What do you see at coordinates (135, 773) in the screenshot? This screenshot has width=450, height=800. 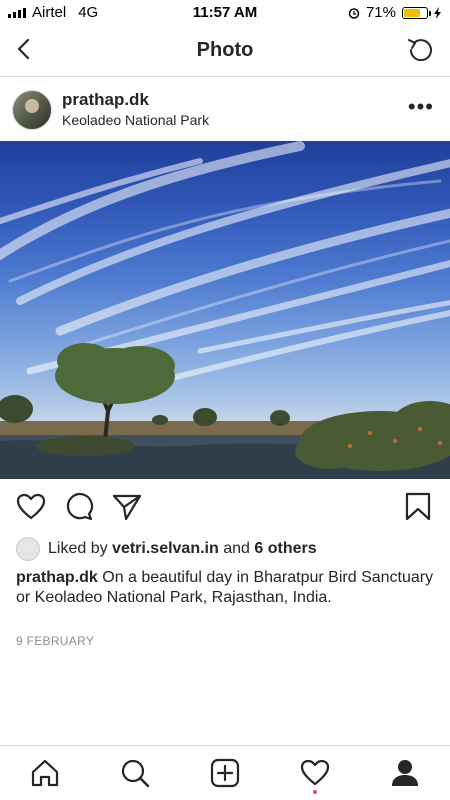 I see `search-icon` at bounding box center [135, 773].